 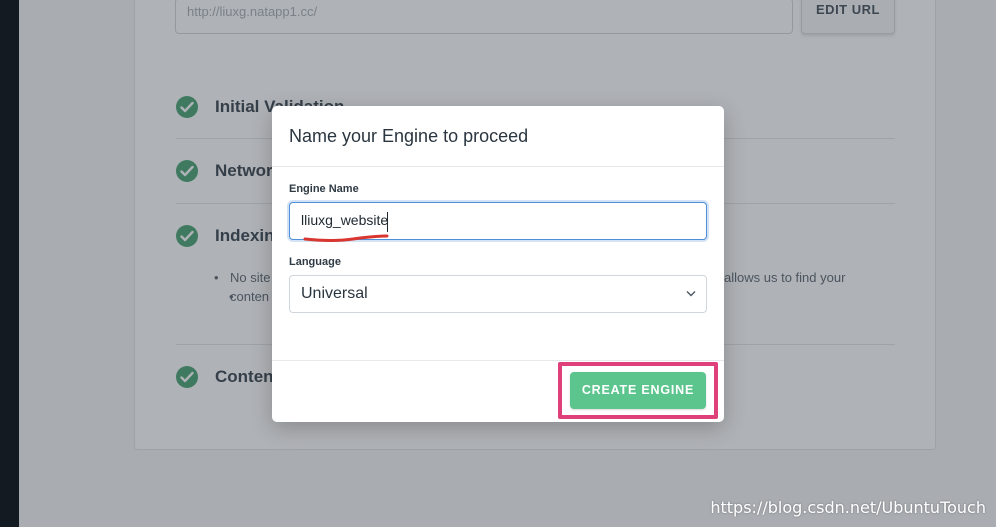 I want to click on create-engine-button: CREATE ENGINE, so click(x=638, y=390).